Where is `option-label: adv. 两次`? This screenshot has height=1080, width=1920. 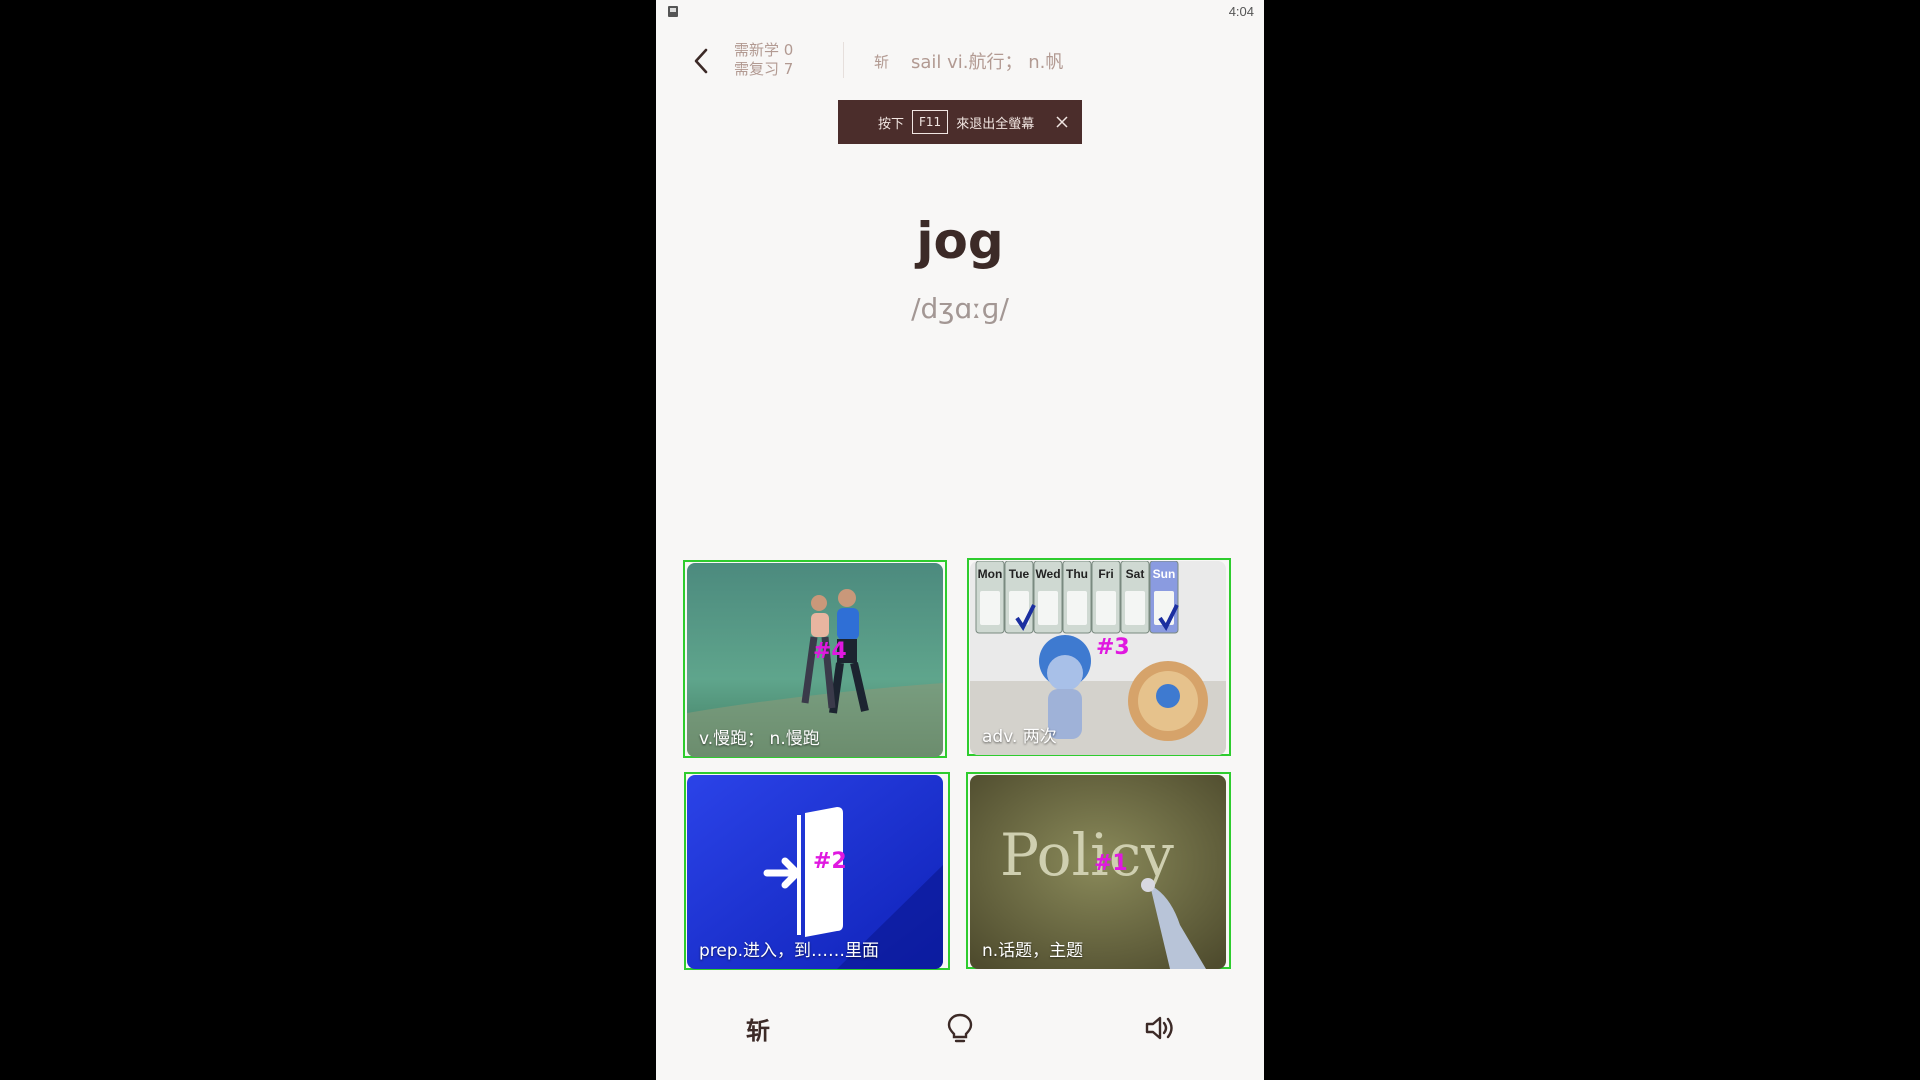
option-label: adv. 两次 is located at coordinates (1019, 737).